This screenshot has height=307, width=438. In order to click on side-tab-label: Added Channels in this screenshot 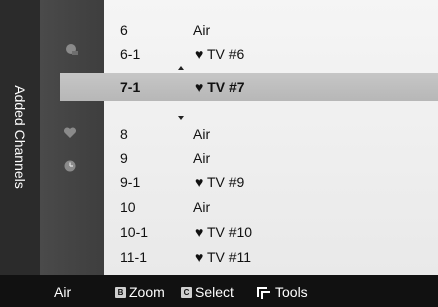, I will do `click(20, 137)`.